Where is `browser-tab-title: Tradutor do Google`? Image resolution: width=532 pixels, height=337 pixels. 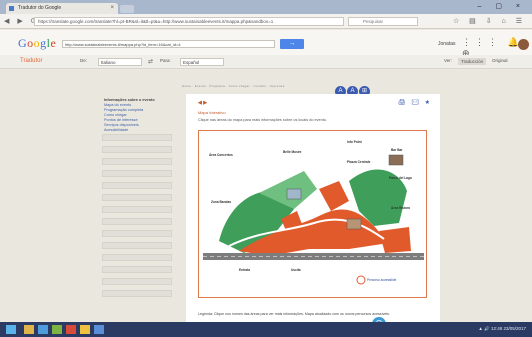
browser-tab-title: Tradutor do Google is located at coordinates (40, 8).